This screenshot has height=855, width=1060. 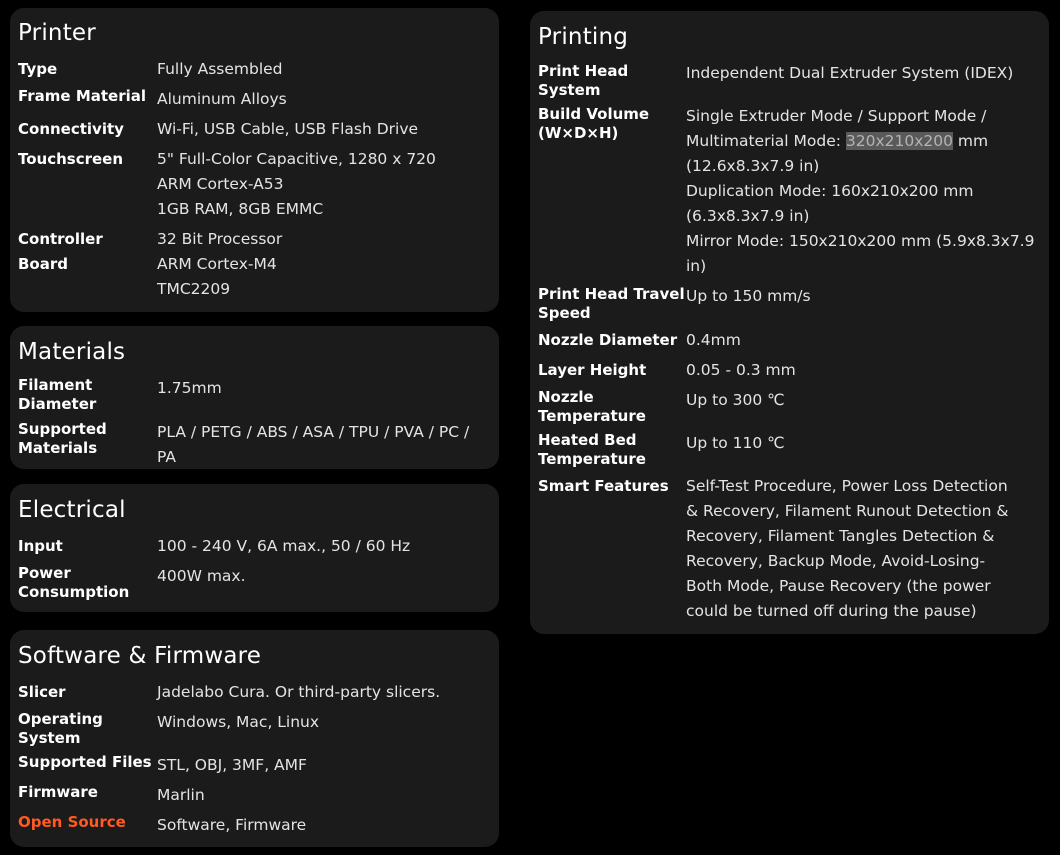 I want to click on nozzle-temperature-value: Up to 300 ℃, so click(x=735, y=400).